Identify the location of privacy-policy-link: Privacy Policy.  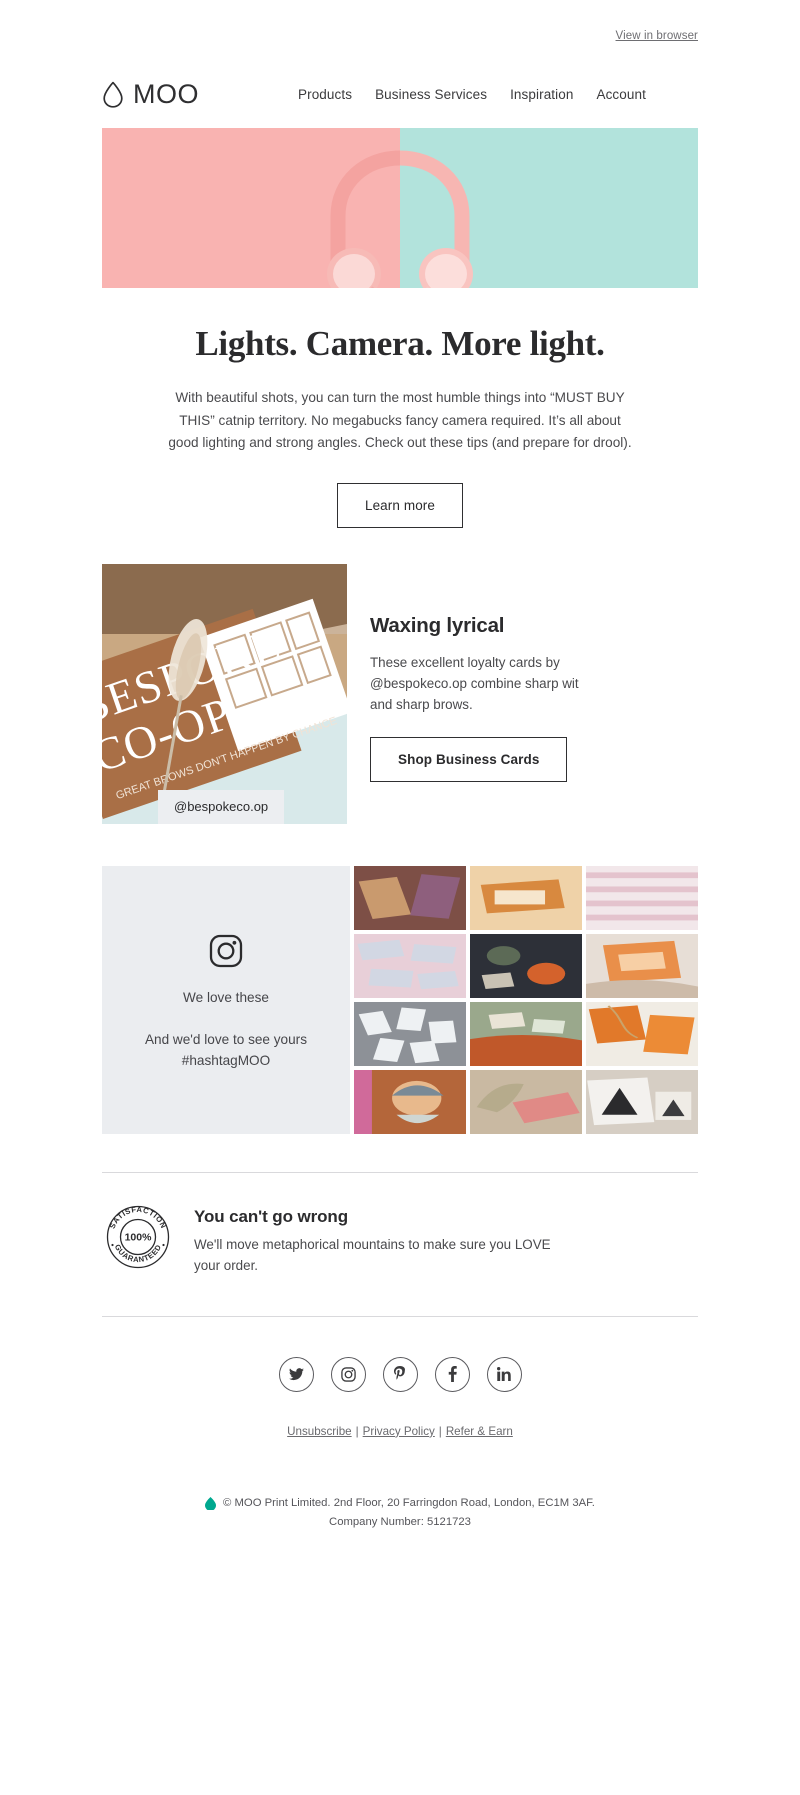
(399, 1431).